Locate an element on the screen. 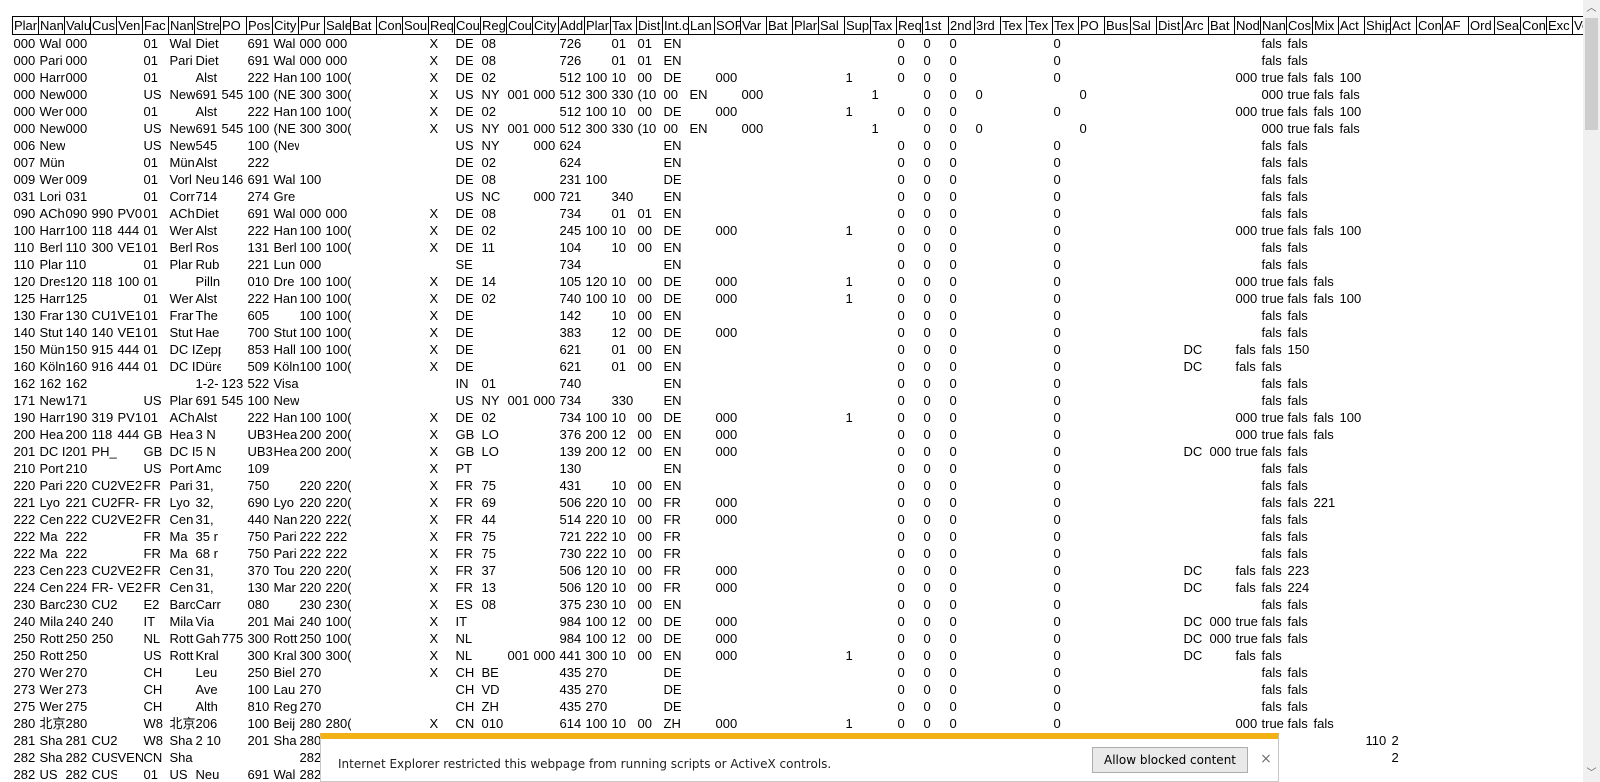  table-cell: DE is located at coordinates (672, 281).